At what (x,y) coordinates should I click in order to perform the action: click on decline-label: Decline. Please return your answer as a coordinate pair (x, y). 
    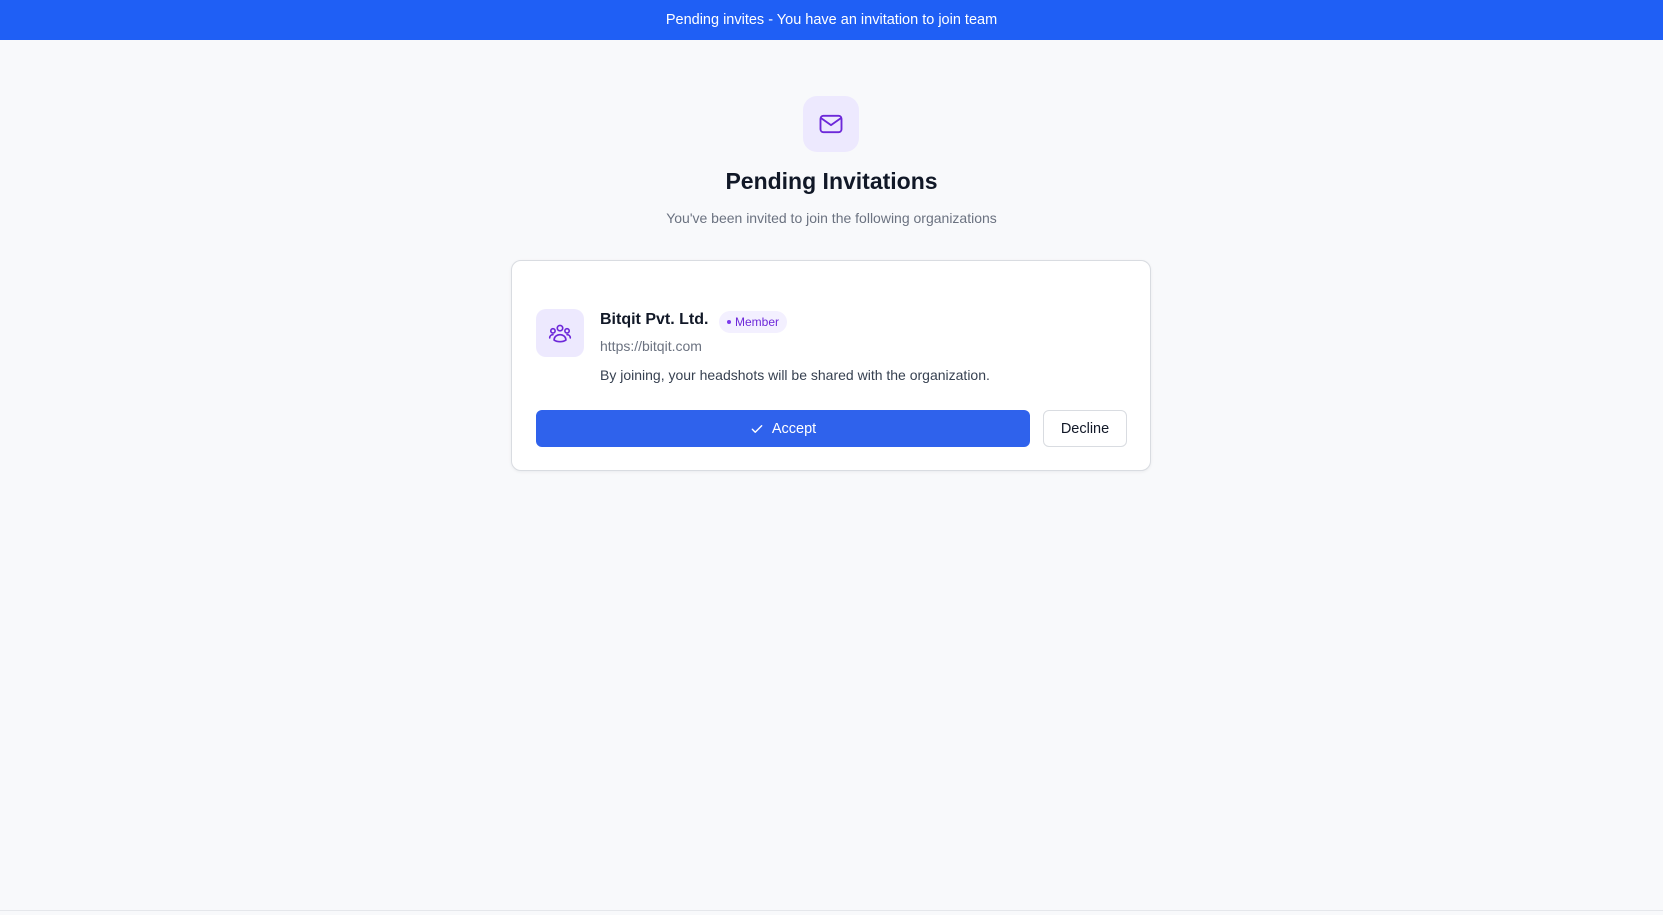
    Looking at the image, I should click on (1085, 428).